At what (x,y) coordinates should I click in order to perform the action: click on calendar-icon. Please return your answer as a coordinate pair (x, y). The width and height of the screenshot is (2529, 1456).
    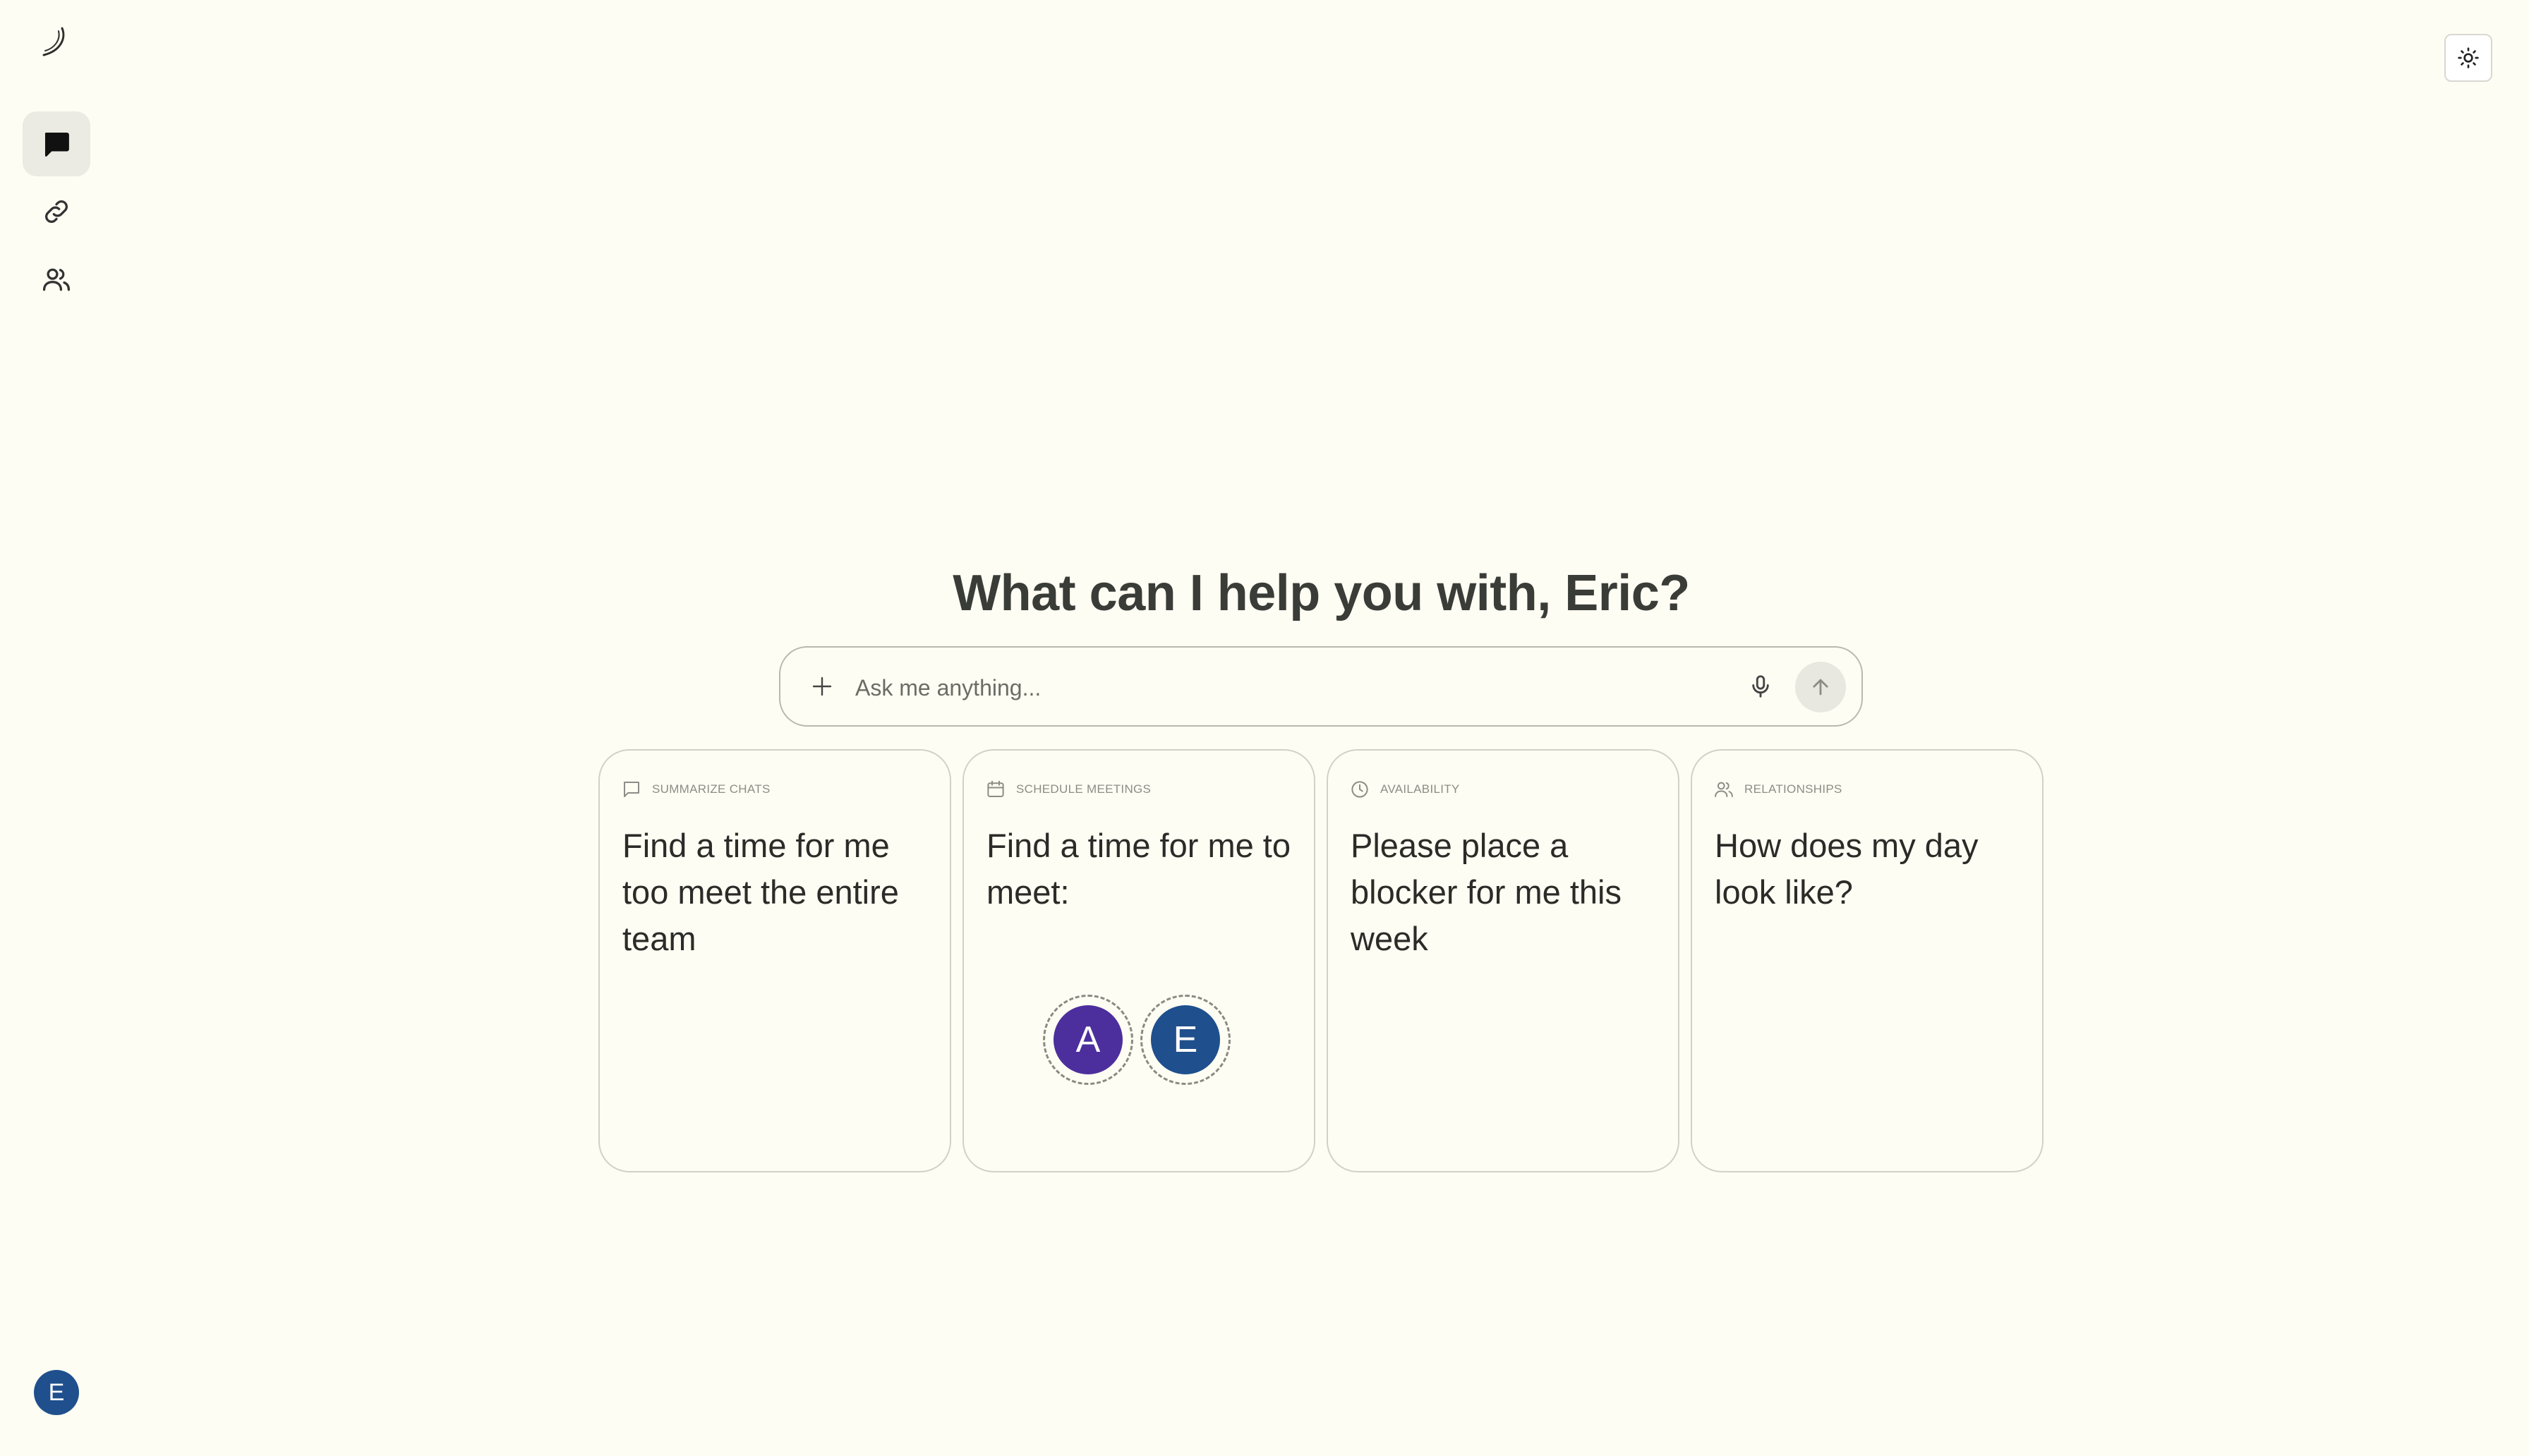
    Looking at the image, I should click on (995, 788).